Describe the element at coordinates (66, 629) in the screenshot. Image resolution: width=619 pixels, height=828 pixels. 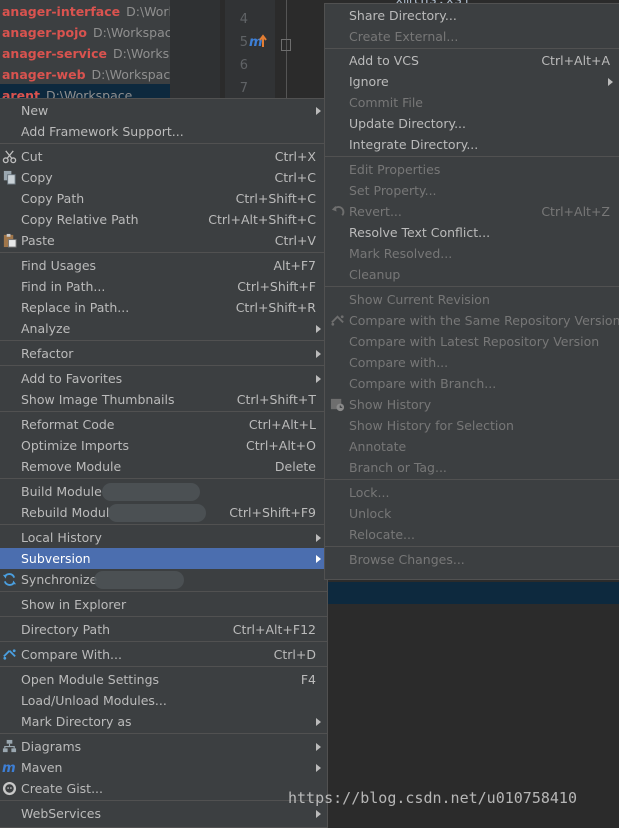
I see `menu-item-label: Directory Path` at that location.